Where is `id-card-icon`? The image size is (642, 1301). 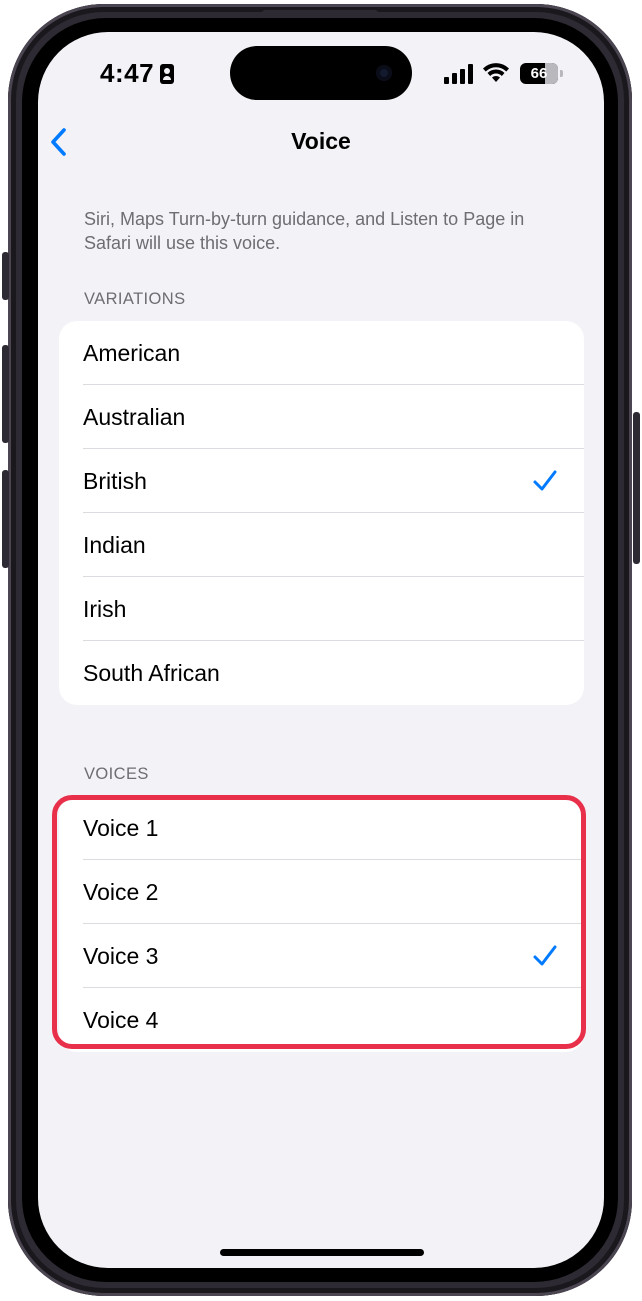 id-card-icon is located at coordinates (167, 74).